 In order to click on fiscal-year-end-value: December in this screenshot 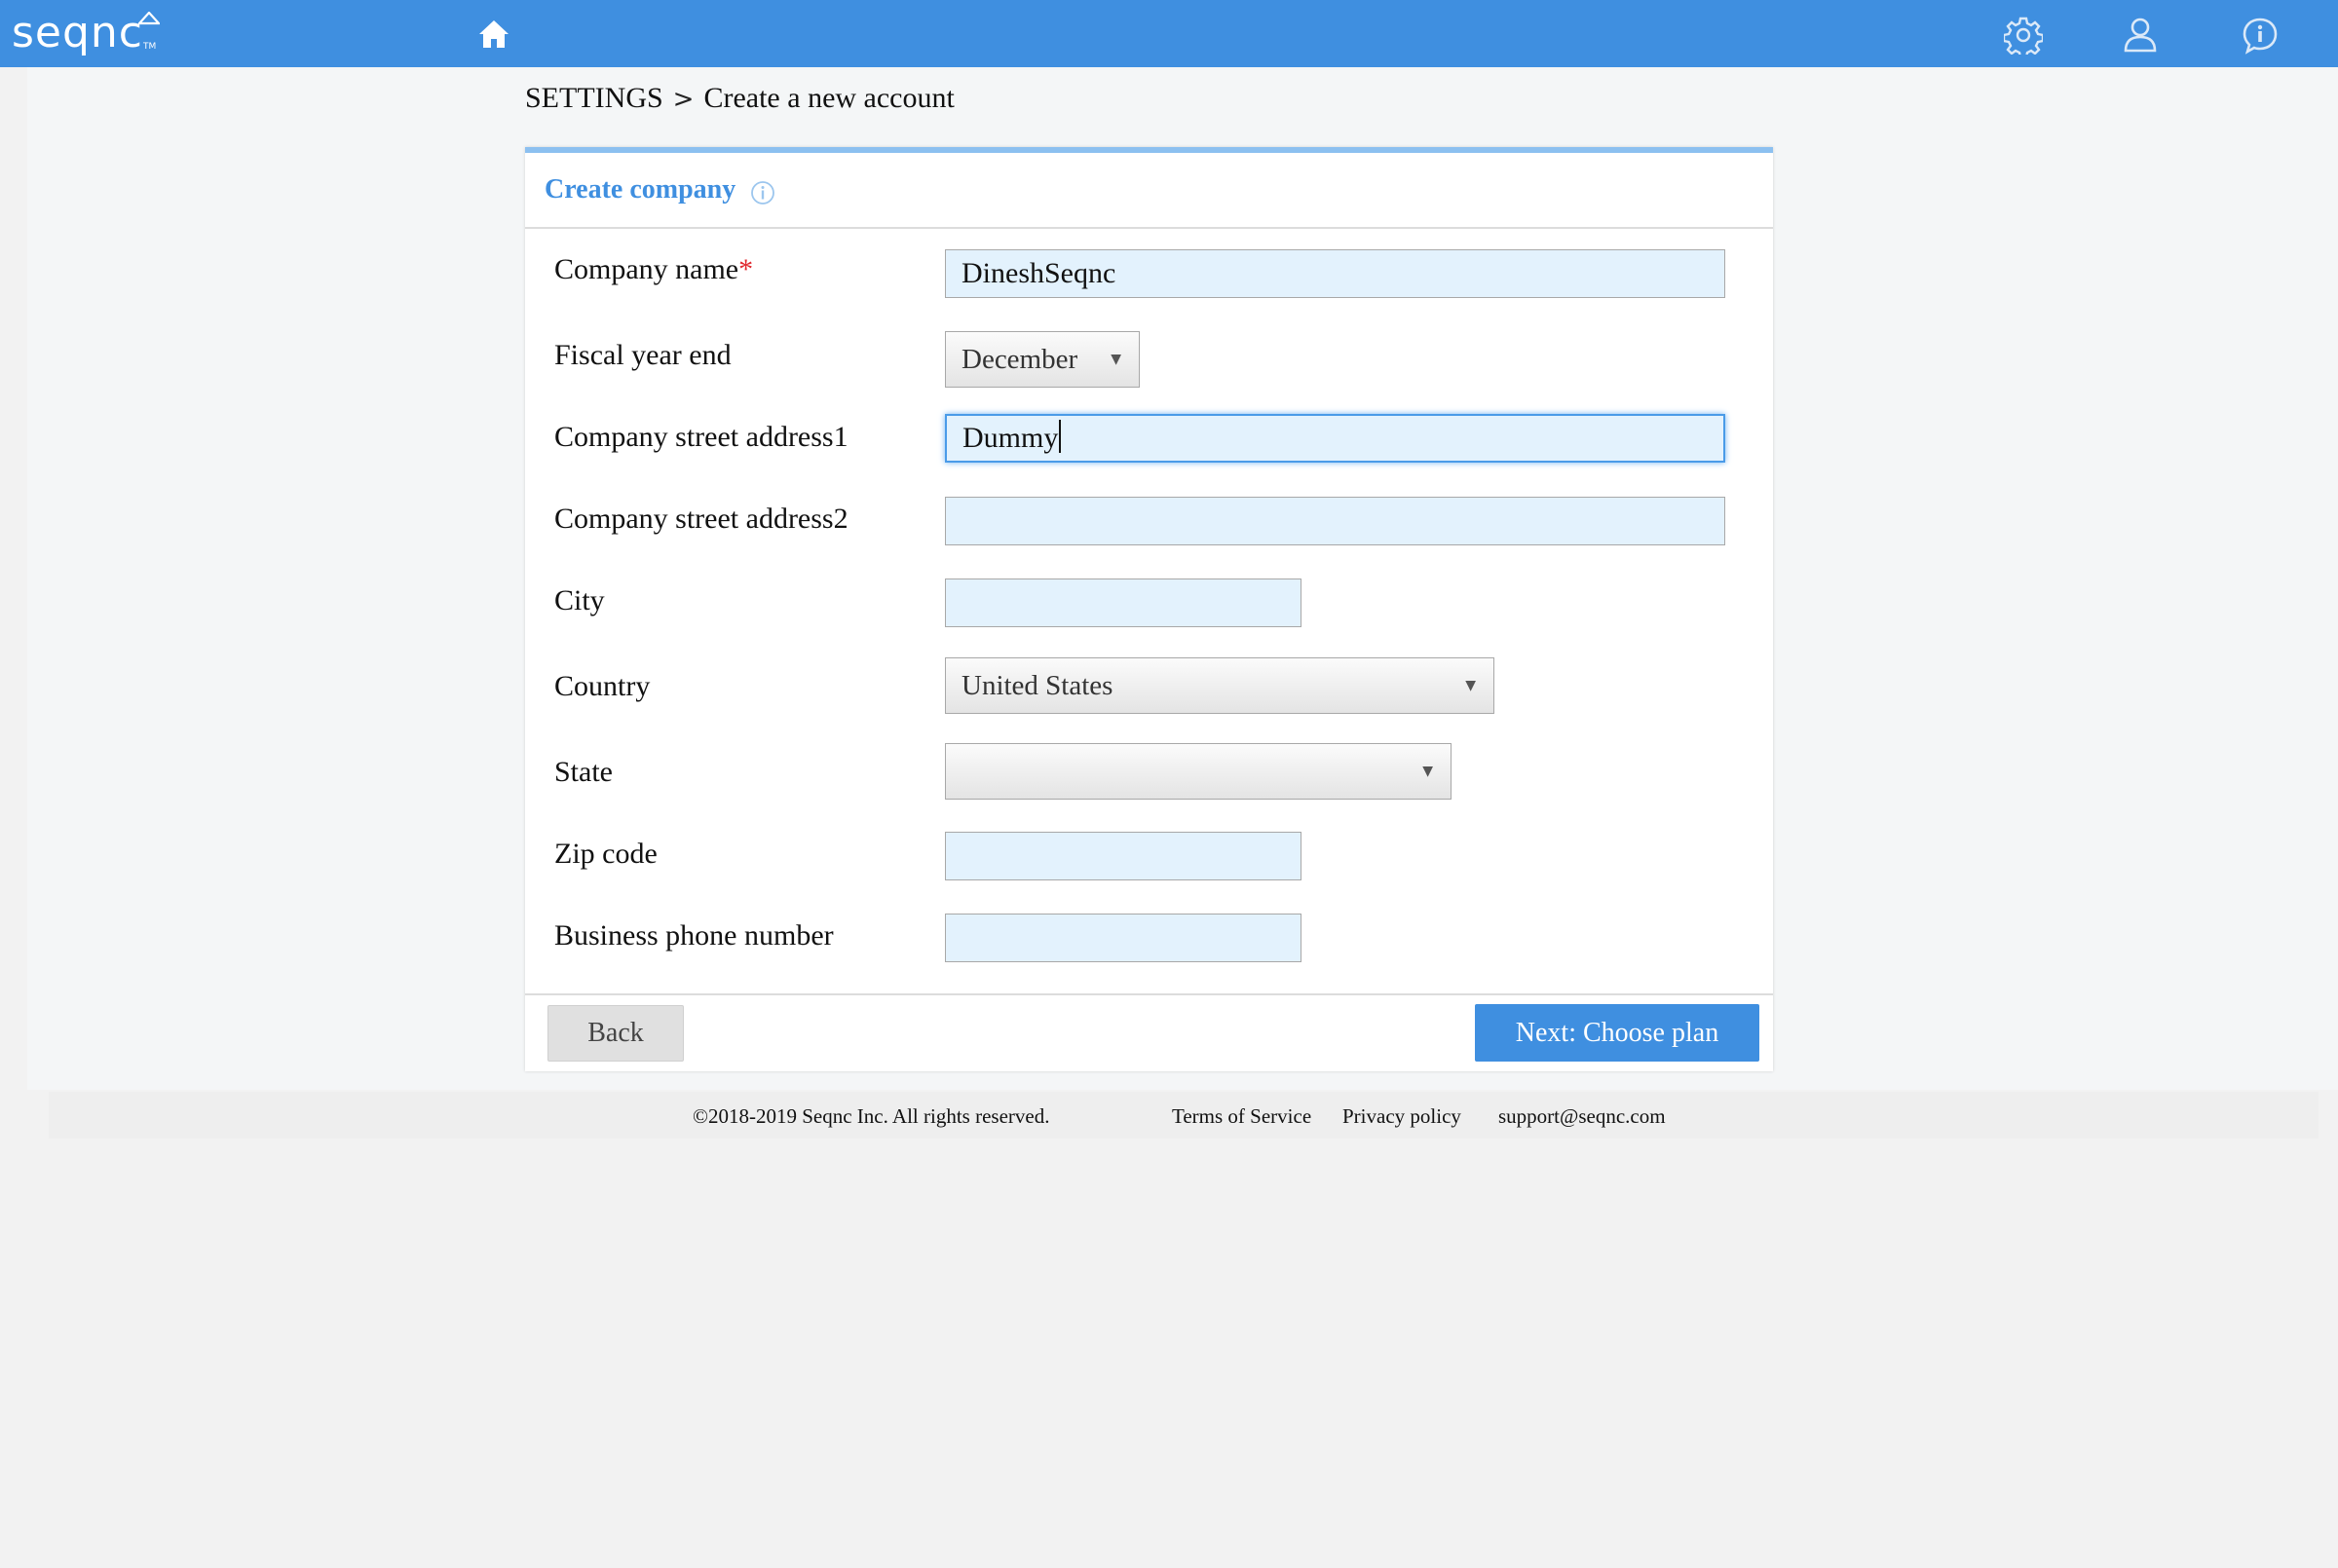, I will do `click(1020, 359)`.